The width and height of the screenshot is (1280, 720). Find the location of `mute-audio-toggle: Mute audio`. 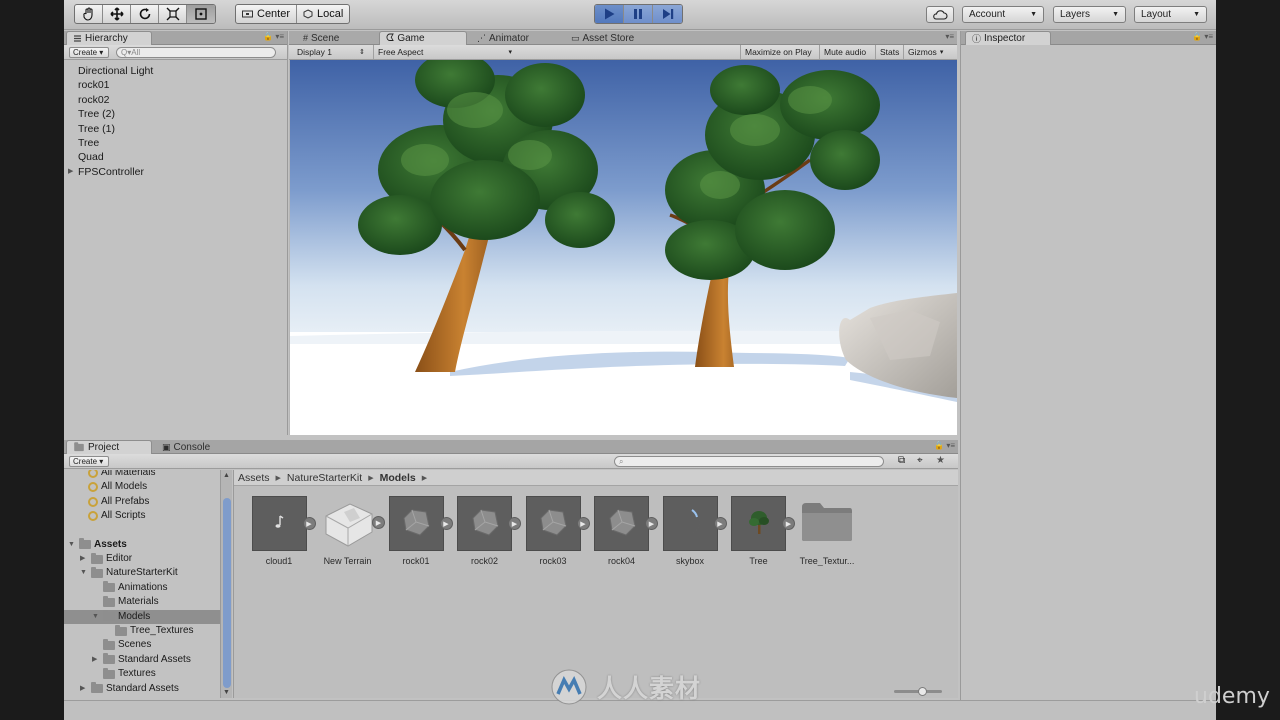

mute-audio-toggle: Mute audio is located at coordinates (844, 52).